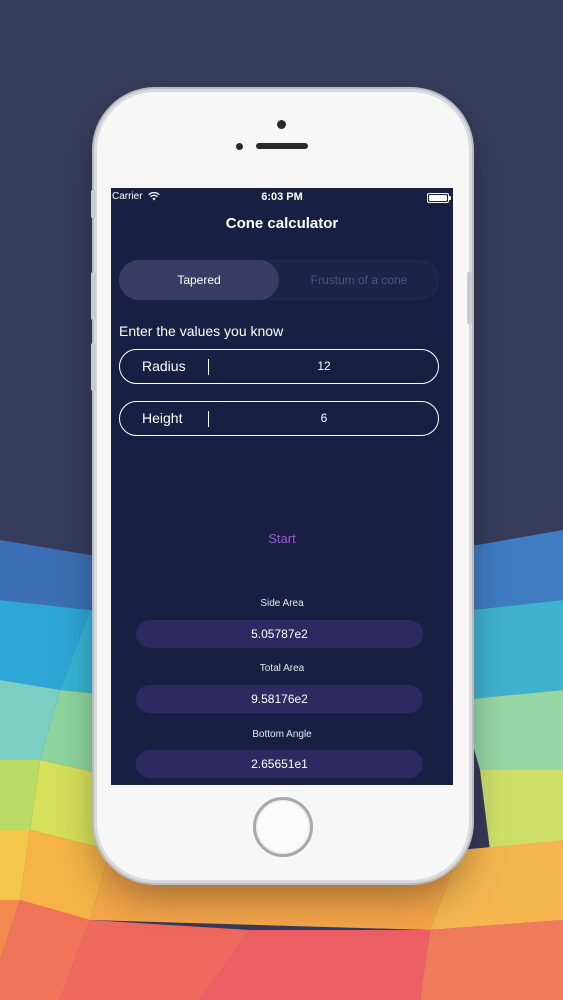 Image resolution: width=563 pixels, height=1000 pixels. What do you see at coordinates (164, 366) in the screenshot?
I see `radius-label: Radius` at bounding box center [164, 366].